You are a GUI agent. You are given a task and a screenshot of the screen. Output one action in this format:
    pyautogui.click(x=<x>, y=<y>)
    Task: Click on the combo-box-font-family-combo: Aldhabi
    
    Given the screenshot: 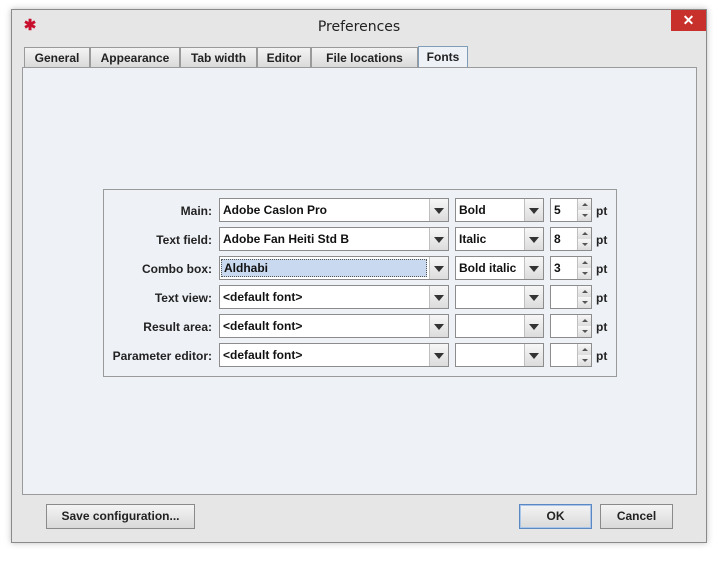 What is the action you would take?
    pyautogui.click(x=334, y=268)
    